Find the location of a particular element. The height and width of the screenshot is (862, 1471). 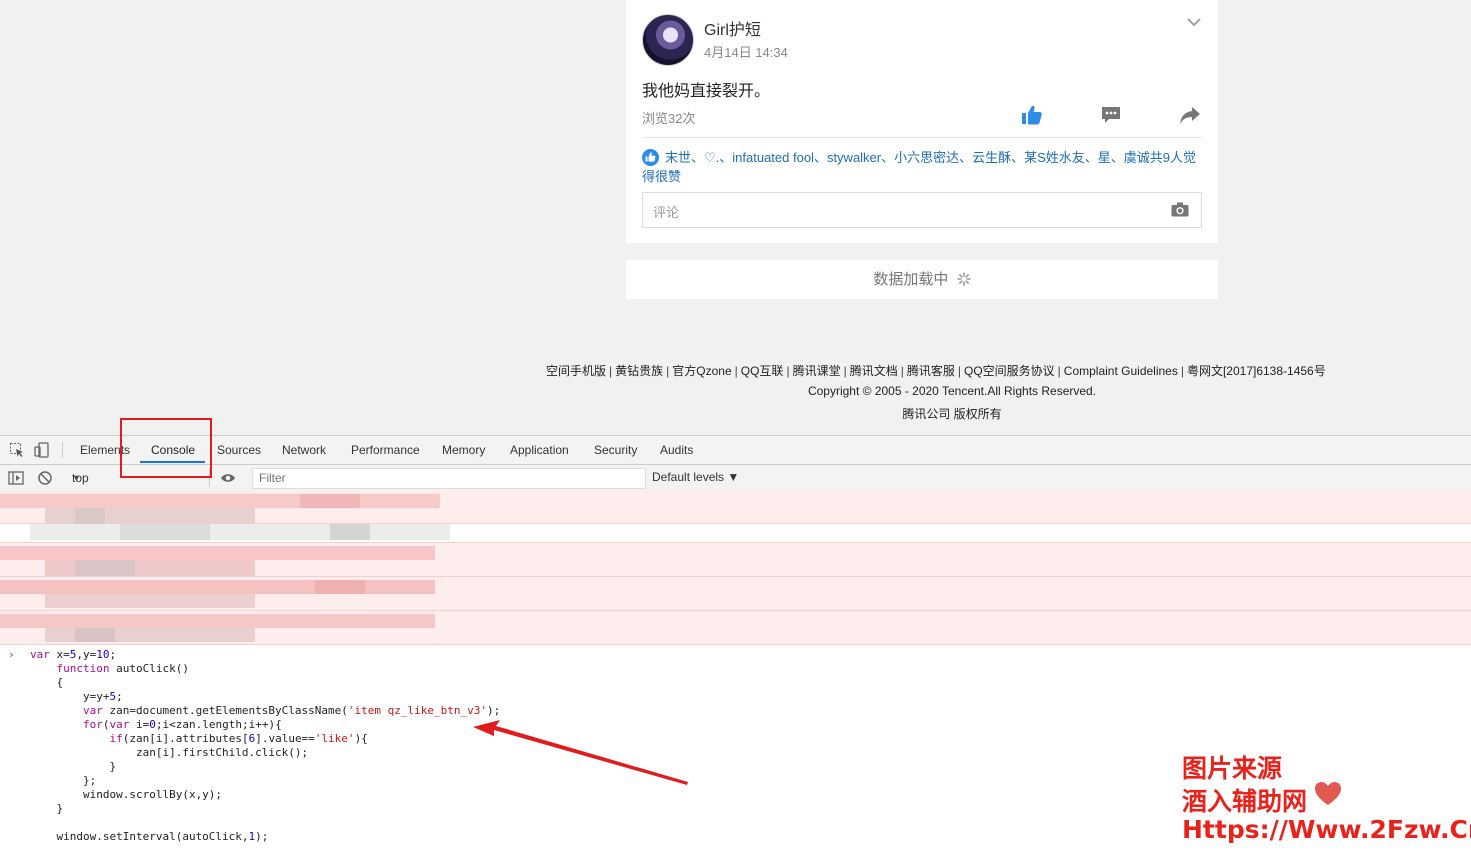

footer-link: 官方Qzone is located at coordinates (701, 371).